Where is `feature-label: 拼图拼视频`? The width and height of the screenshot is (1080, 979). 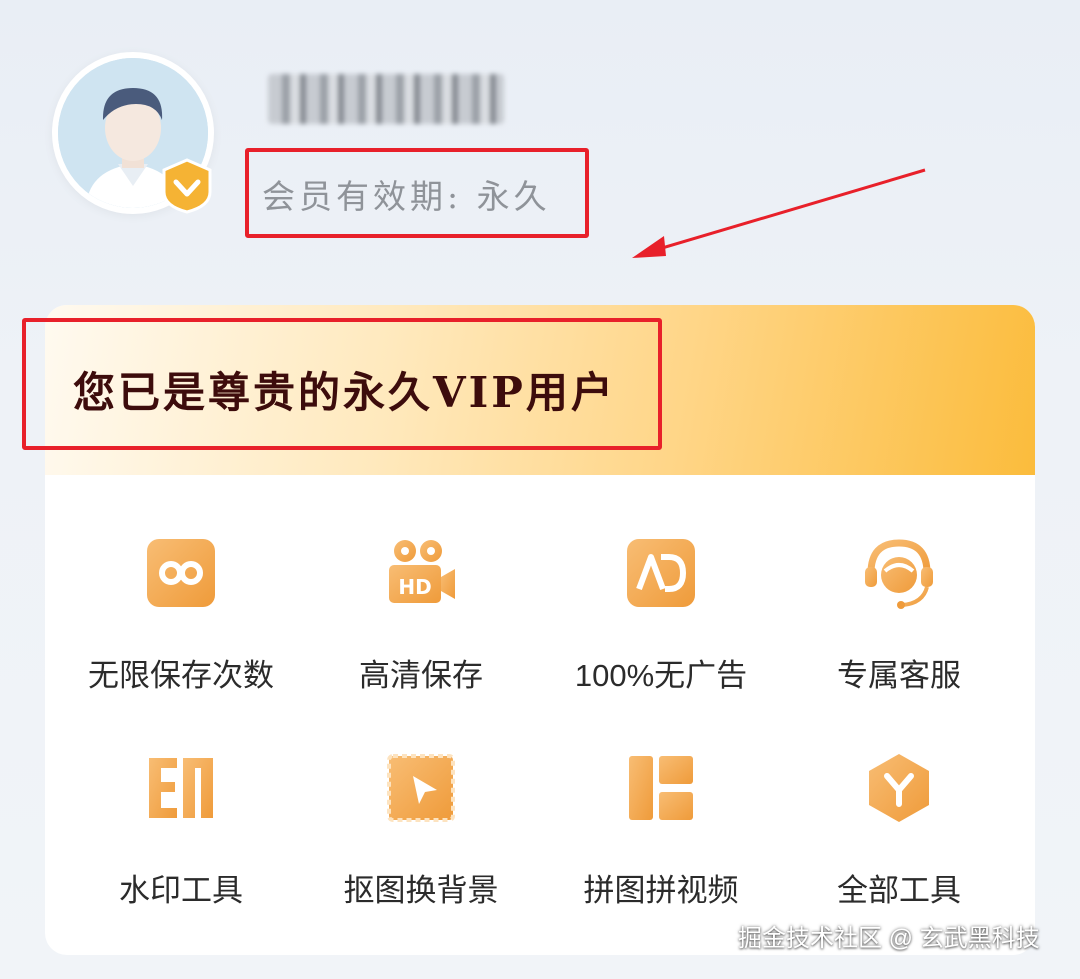
feature-label: 拼图拼视频 is located at coordinates (661, 890).